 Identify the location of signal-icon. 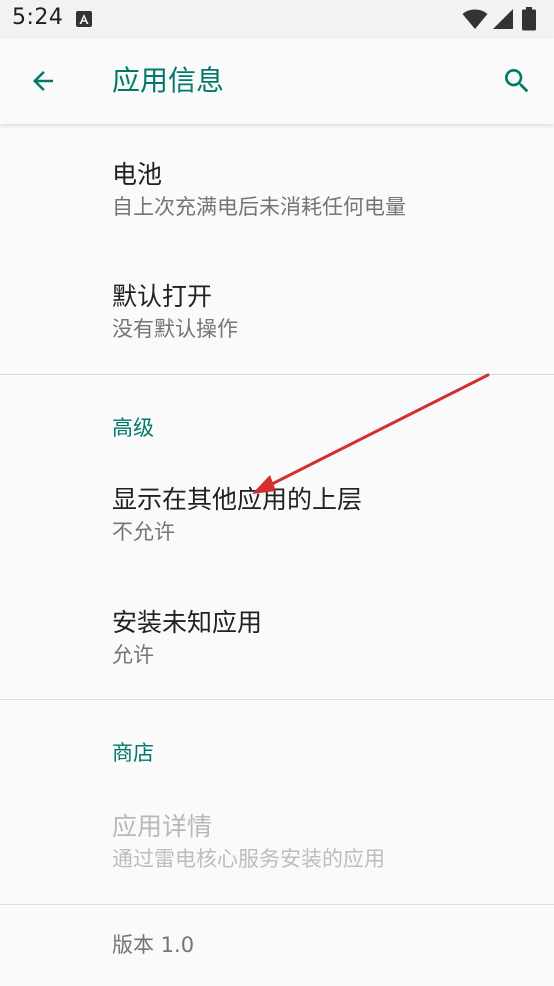
(503, 19).